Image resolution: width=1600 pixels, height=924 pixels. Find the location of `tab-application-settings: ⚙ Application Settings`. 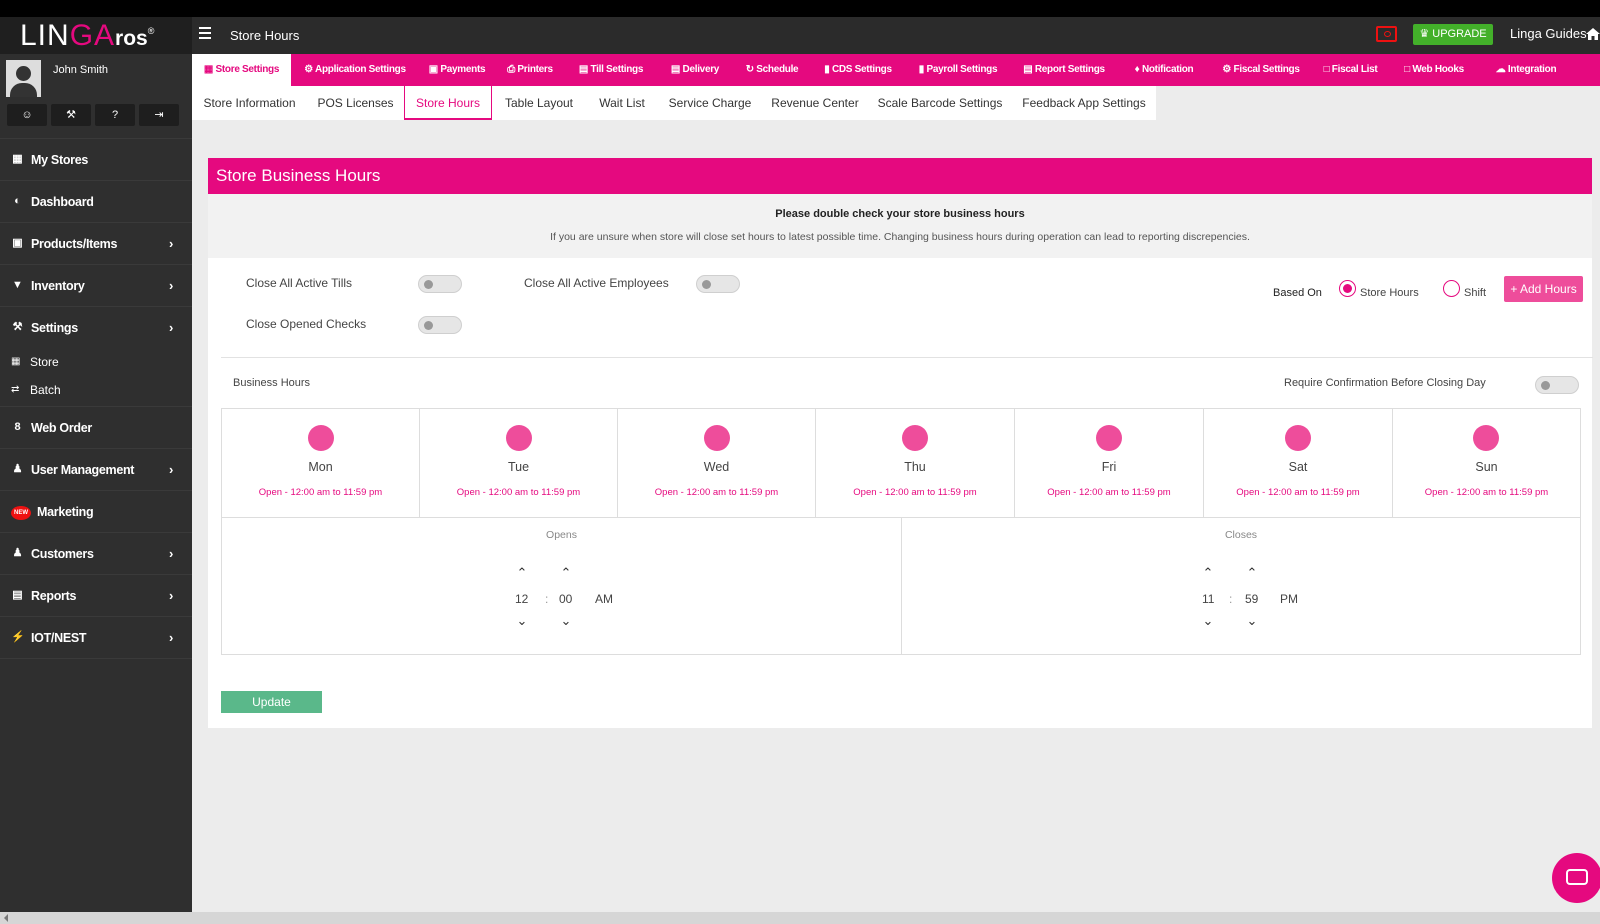

tab-application-settings: ⚙ Application Settings is located at coordinates (355, 70).